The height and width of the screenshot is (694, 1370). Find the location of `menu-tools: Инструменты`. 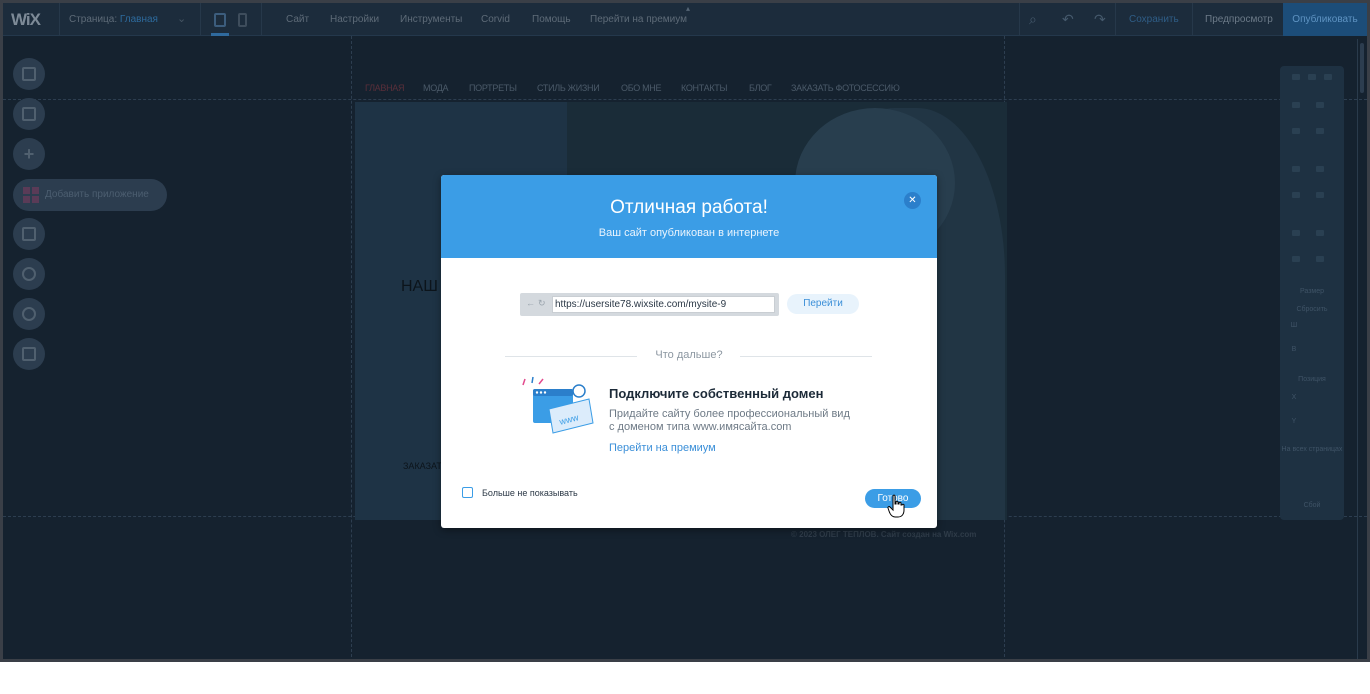

menu-tools: Инструменты is located at coordinates (431, 19).